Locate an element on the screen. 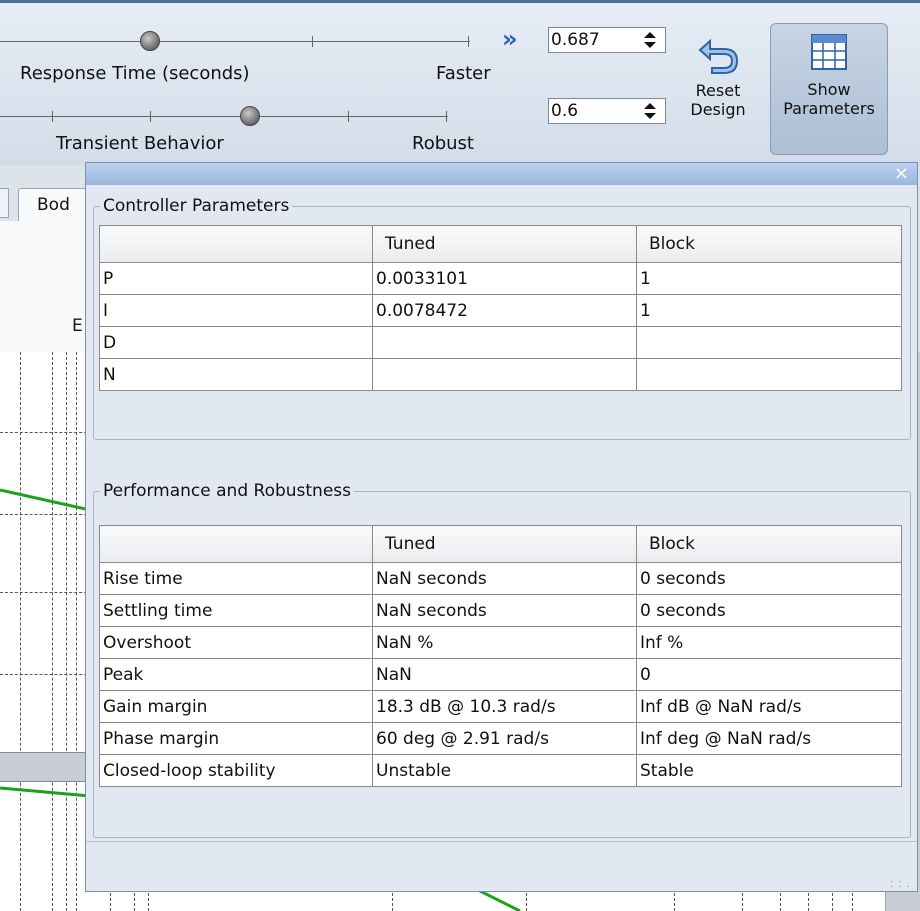 The width and height of the screenshot is (920, 911). panel-titlebar: × is located at coordinates (501, 174).